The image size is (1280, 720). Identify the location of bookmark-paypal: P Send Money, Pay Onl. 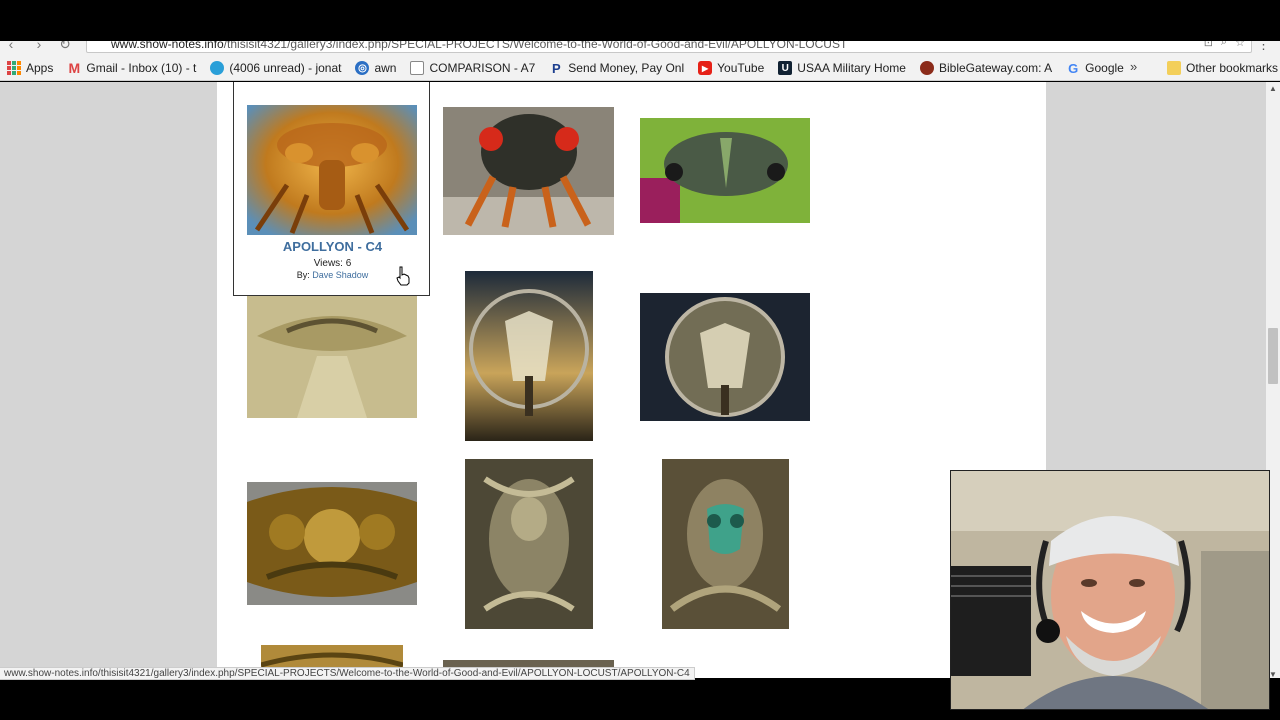
(616, 68).